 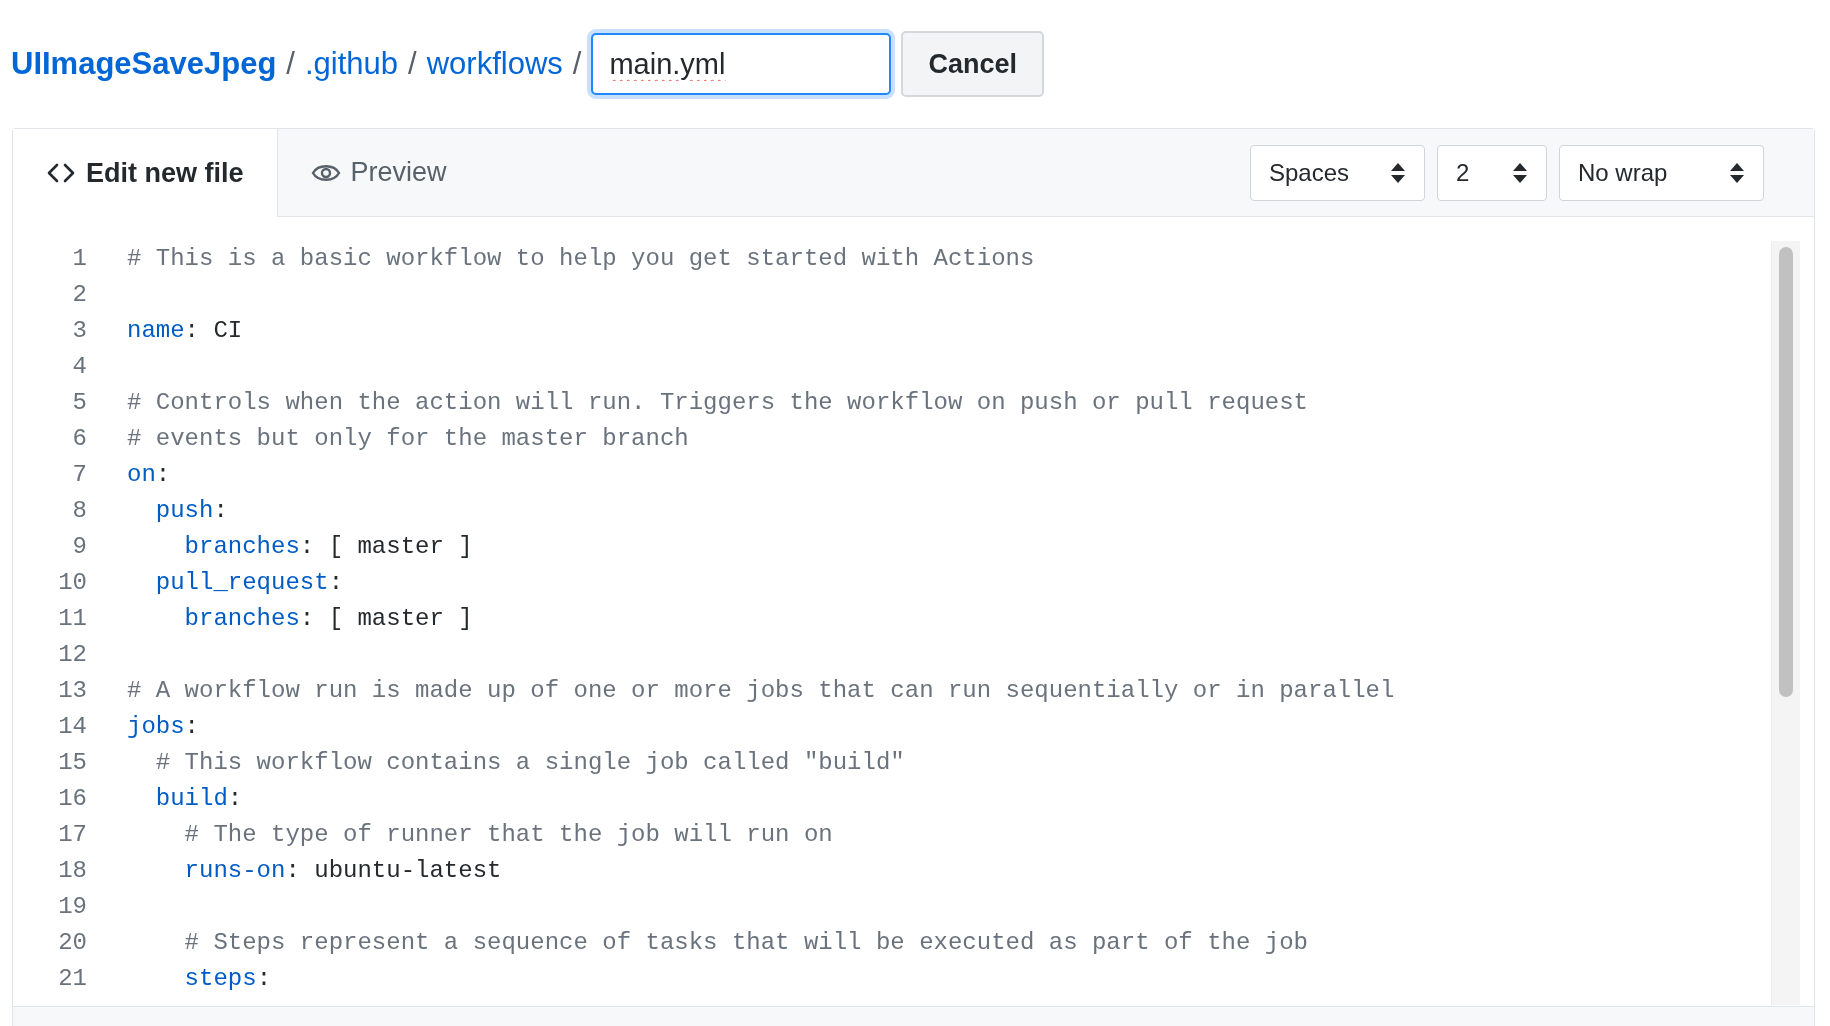 What do you see at coordinates (581, 259) in the screenshot?
I see `code-line: # This is a basic workflow to help you get started with Actions` at bounding box center [581, 259].